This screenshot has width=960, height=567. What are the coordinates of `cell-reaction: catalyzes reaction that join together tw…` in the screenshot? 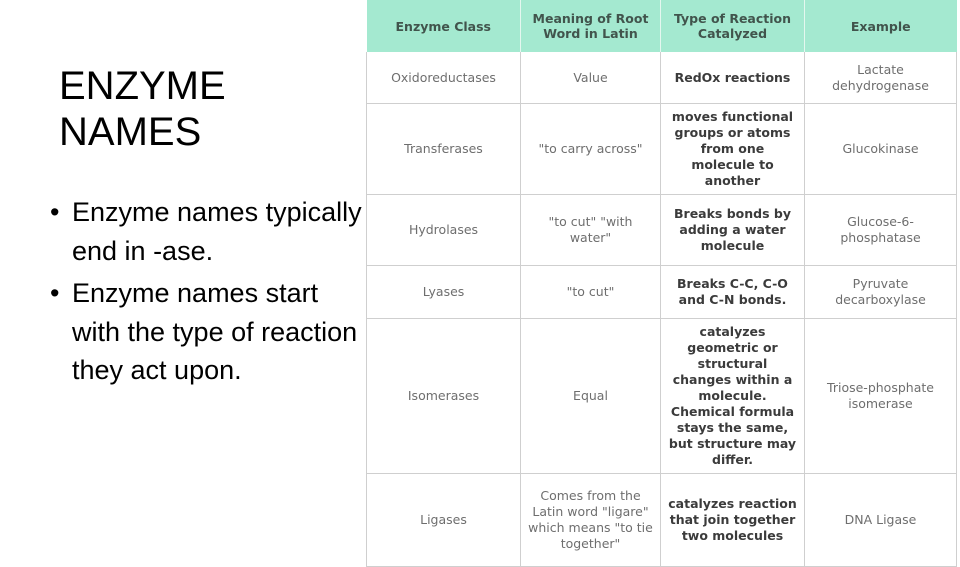 It's located at (732, 520).